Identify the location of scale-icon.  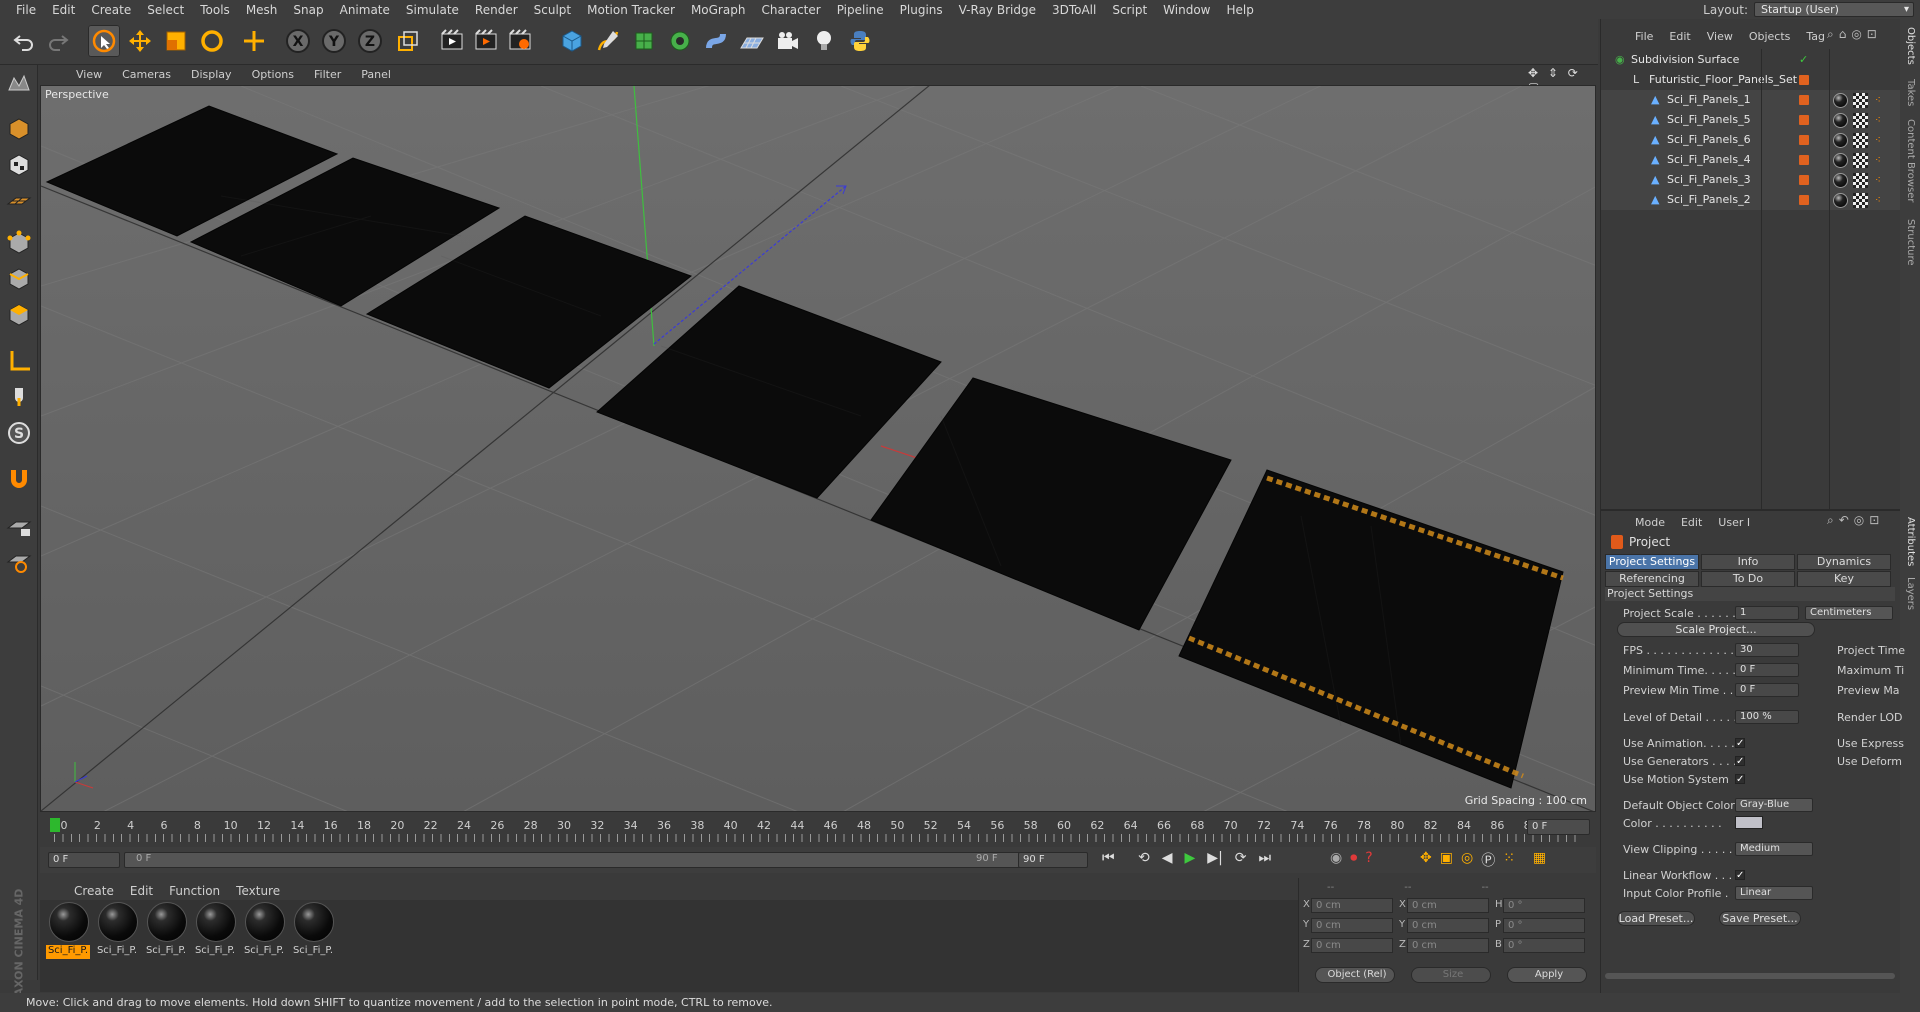
(176, 41).